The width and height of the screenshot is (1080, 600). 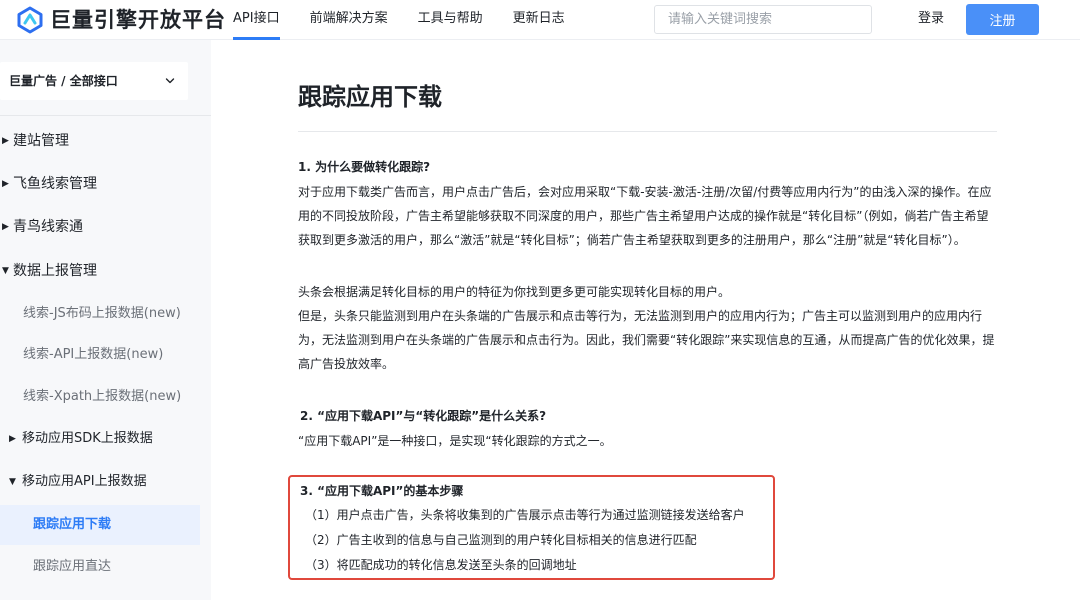 I want to click on sidebar-item-label: 线索-API上报数据(new), so click(x=93, y=354).